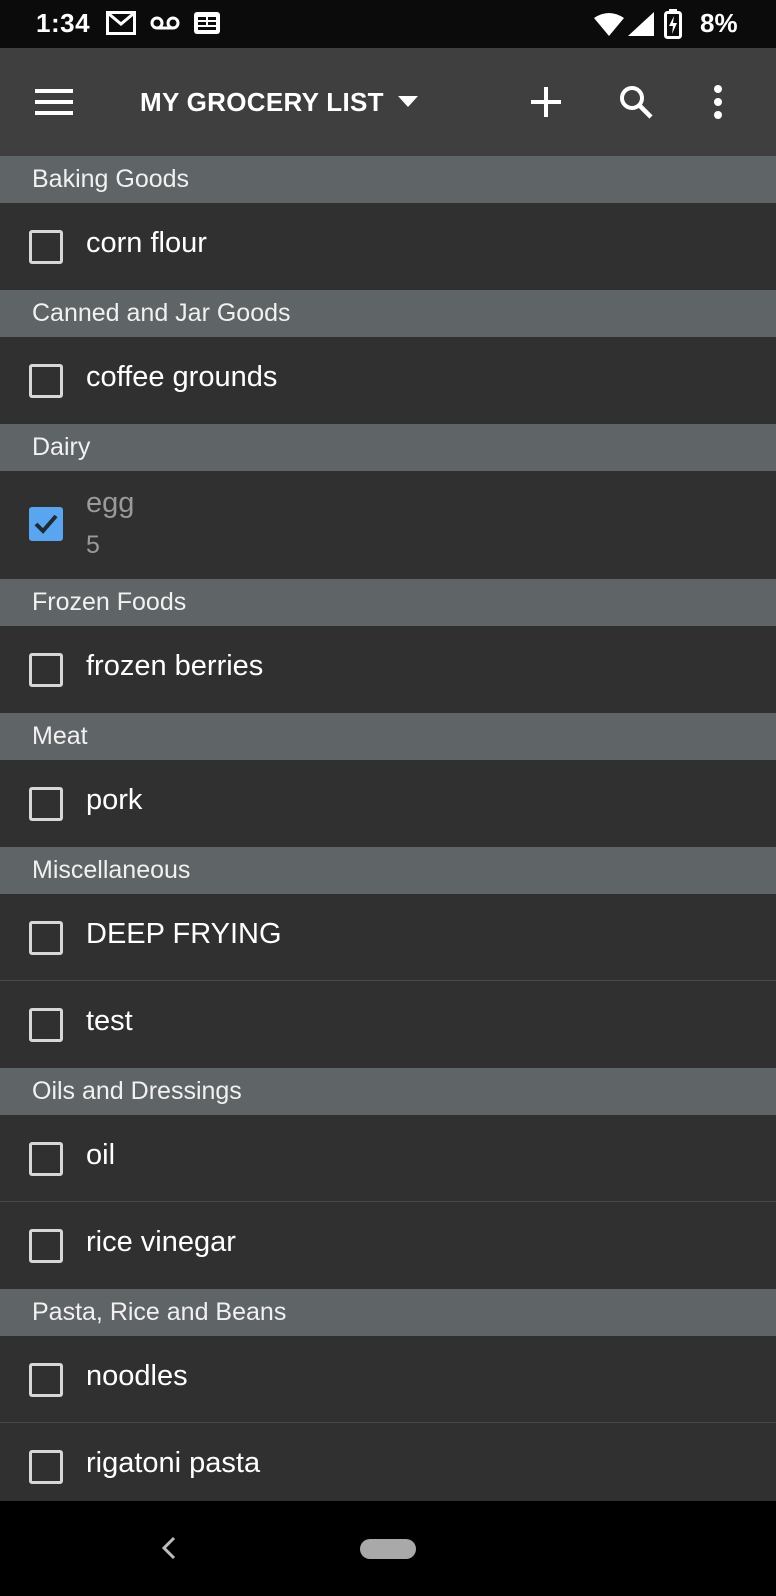 This screenshot has width=776, height=1596. Describe the element at coordinates (184, 934) in the screenshot. I see `item-name: DEEP FRYING` at that location.